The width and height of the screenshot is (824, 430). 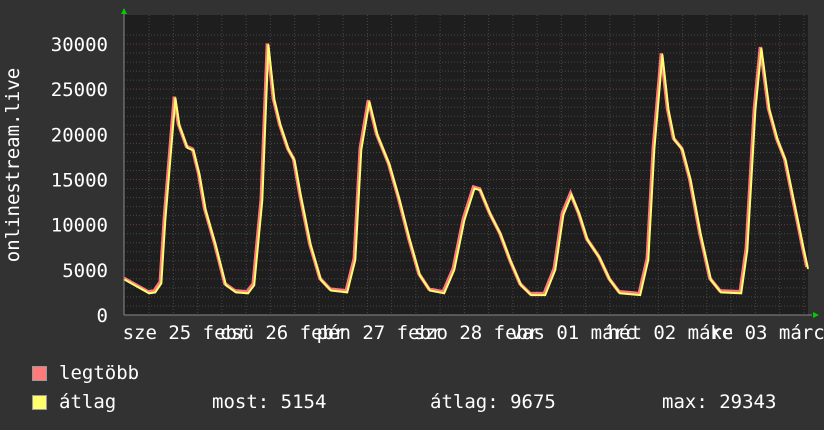 What do you see at coordinates (719, 402) in the screenshot?
I see `legend-max-value: max: 29343` at bounding box center [719, 402].